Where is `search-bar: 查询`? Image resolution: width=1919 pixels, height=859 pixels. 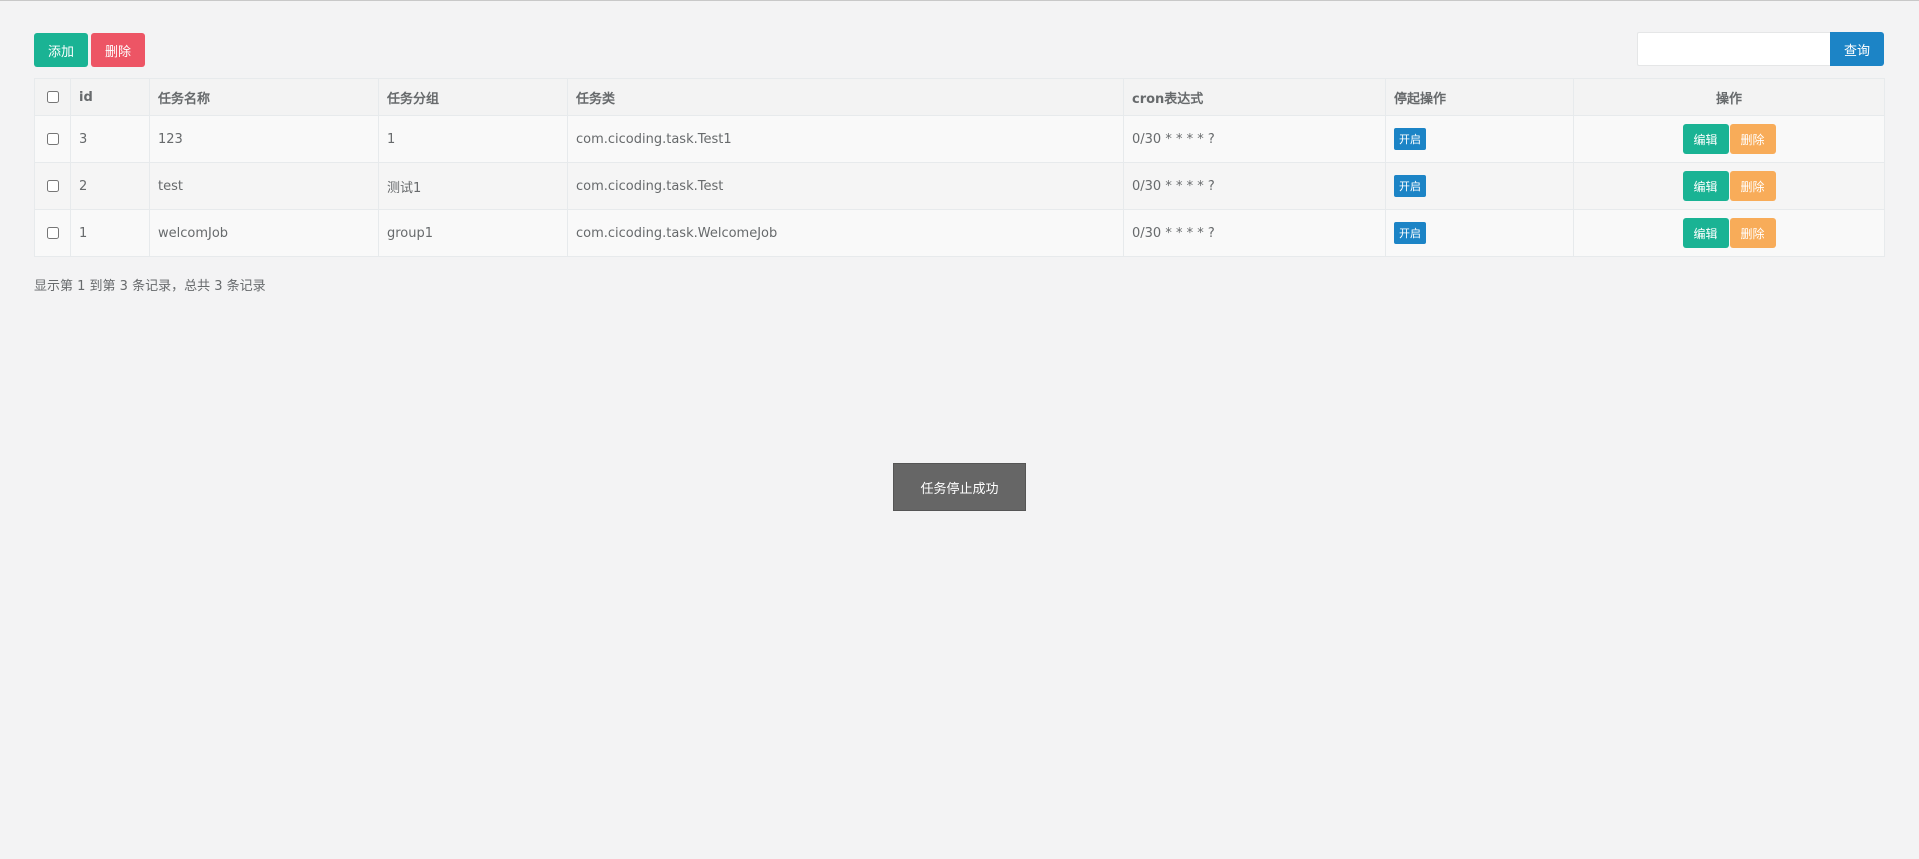
search-bar: 查询 is located at coordinates (1760, 49).